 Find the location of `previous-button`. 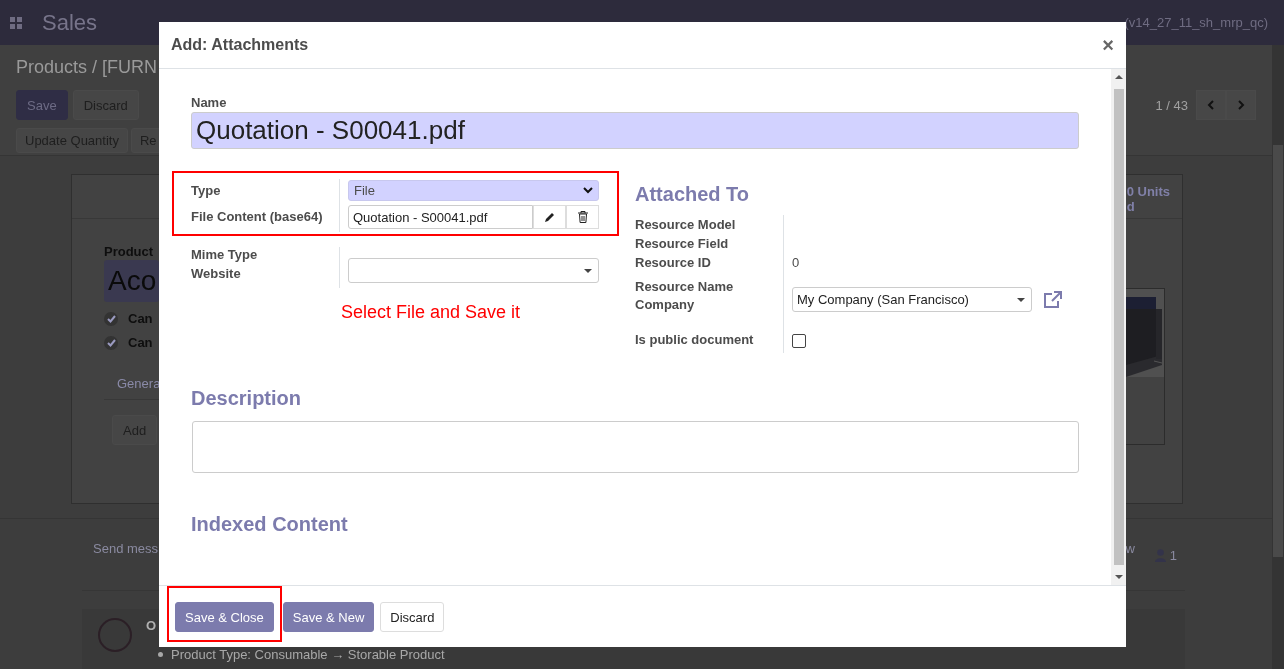

previous-button is located at coordinates (1211, 105).